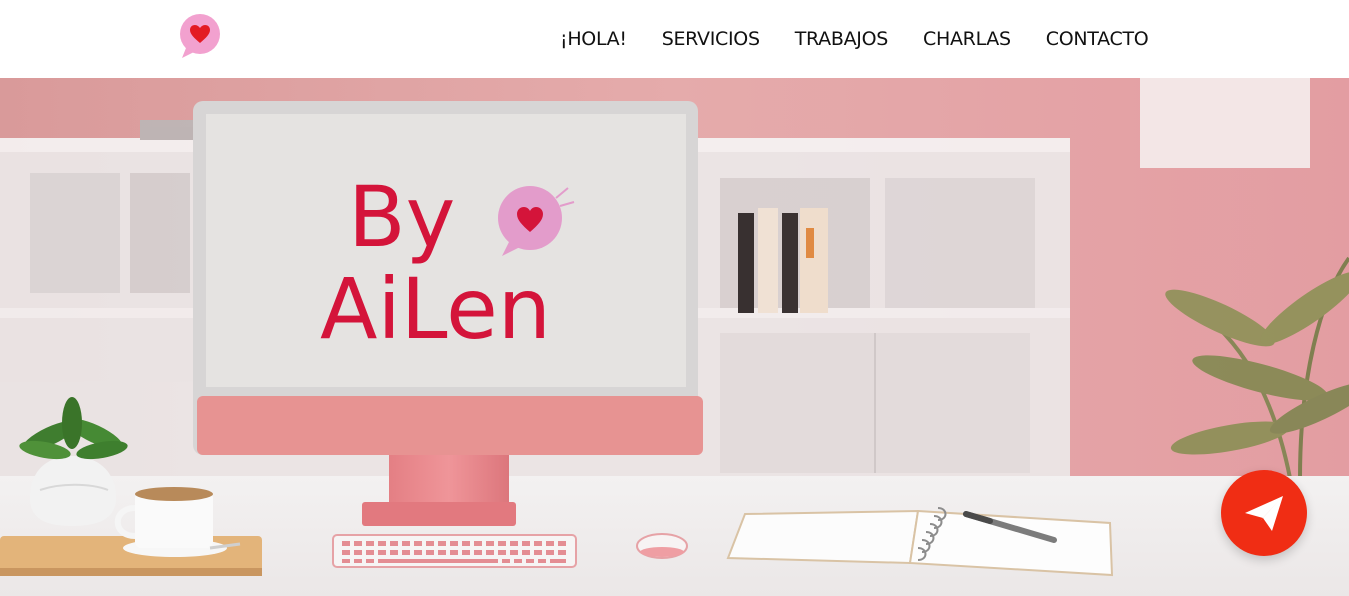 The height and width of the screenshot is (596, 1349). I want to click on nav-servicios: SERVICIOS, so click(711, 39).